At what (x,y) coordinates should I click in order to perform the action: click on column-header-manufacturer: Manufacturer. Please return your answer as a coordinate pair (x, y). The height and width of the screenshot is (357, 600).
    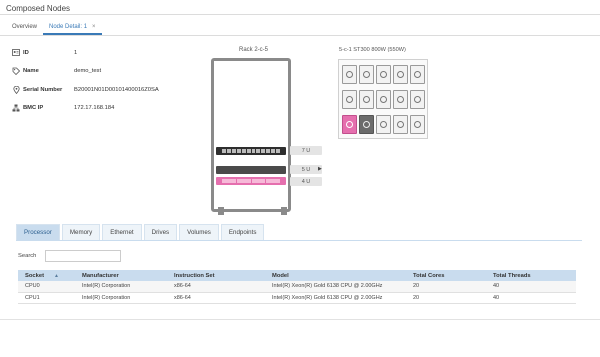
    Looking at the image, I should click on (121, 275).